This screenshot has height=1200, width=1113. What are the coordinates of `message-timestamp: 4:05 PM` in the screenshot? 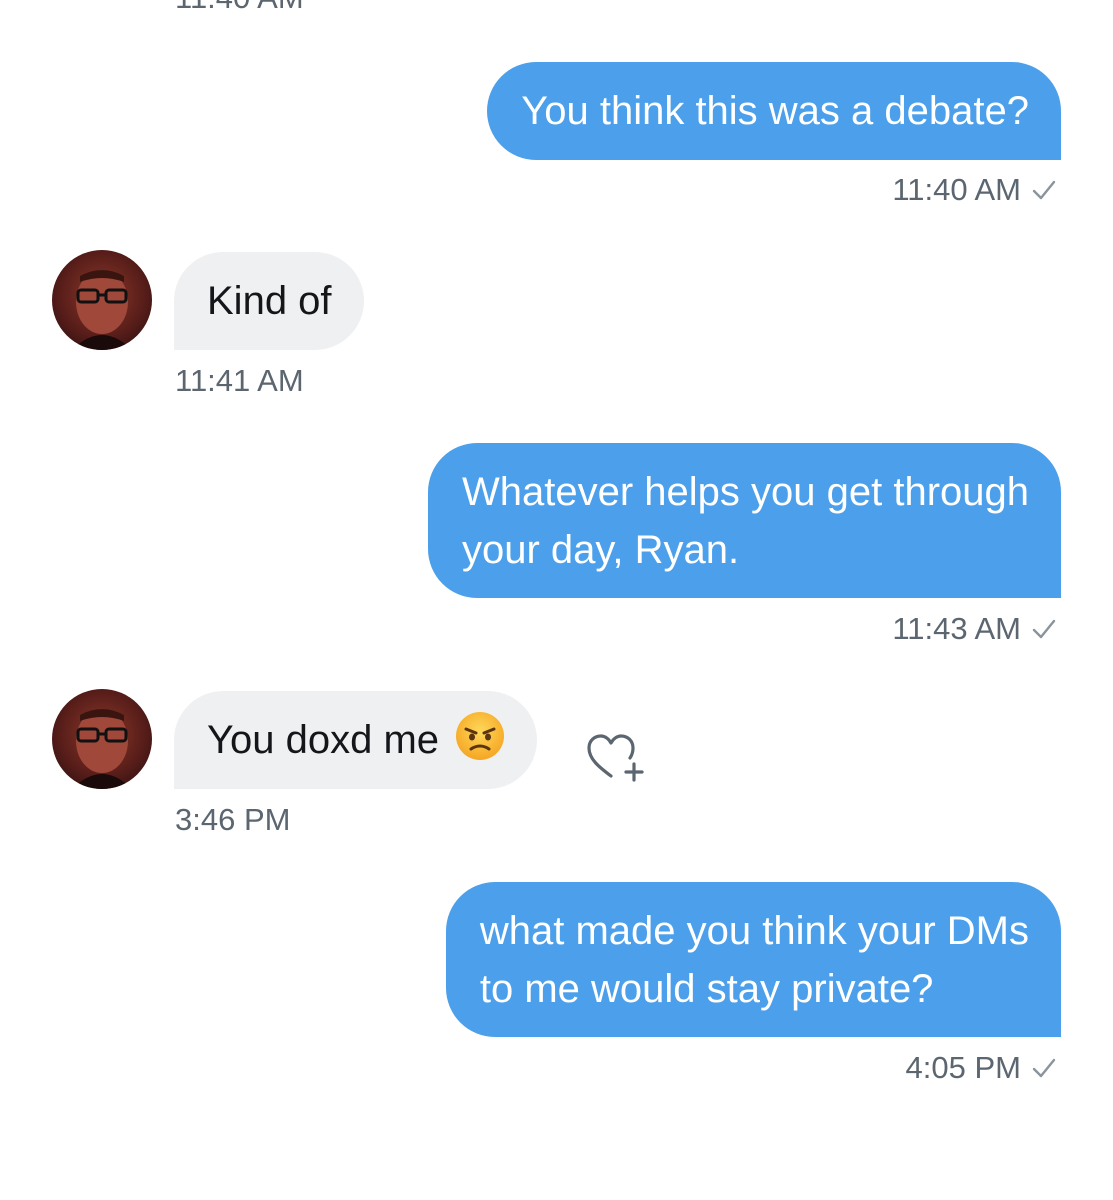 It's located at (963, 1067).